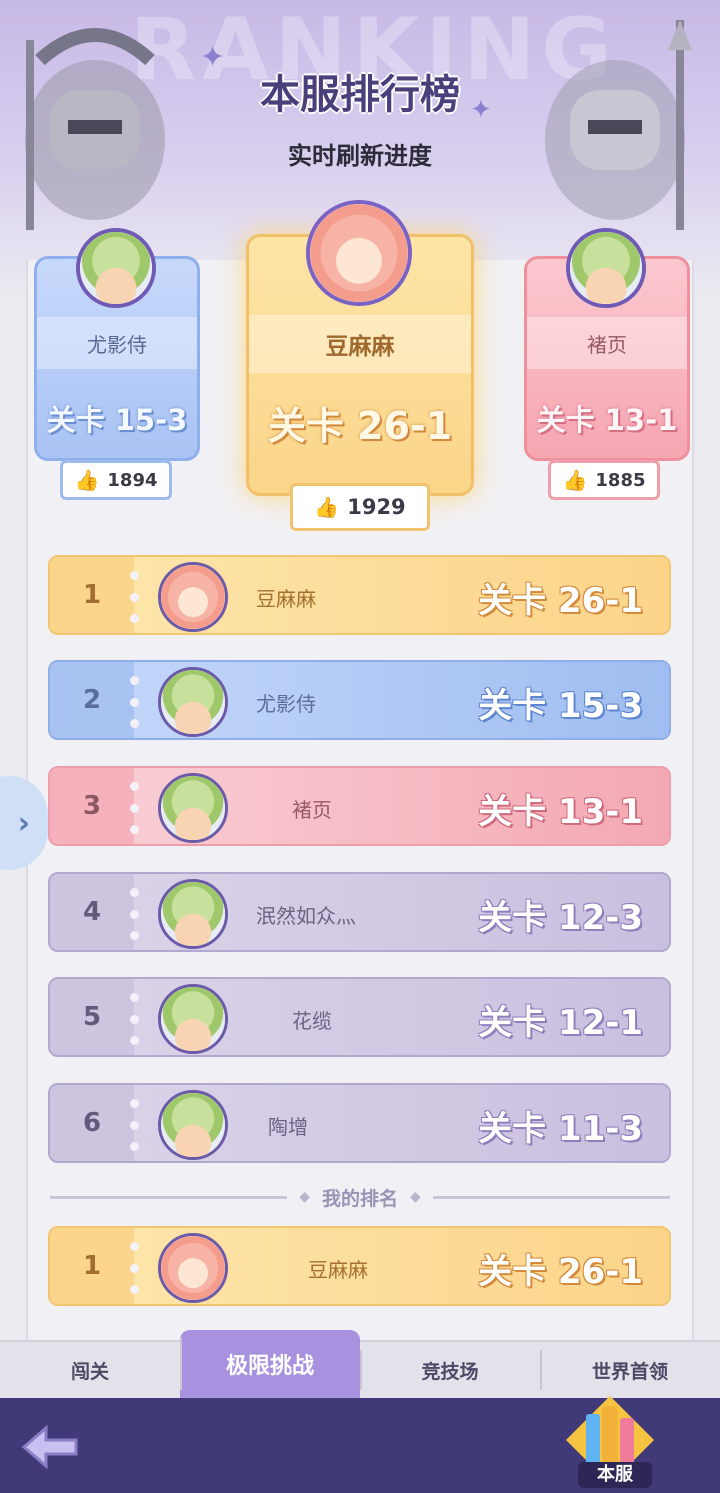 Image resolution: width=720 pixels, height=1493 pixels. I want to click on back-arrow-icon, so click(49, 1447).